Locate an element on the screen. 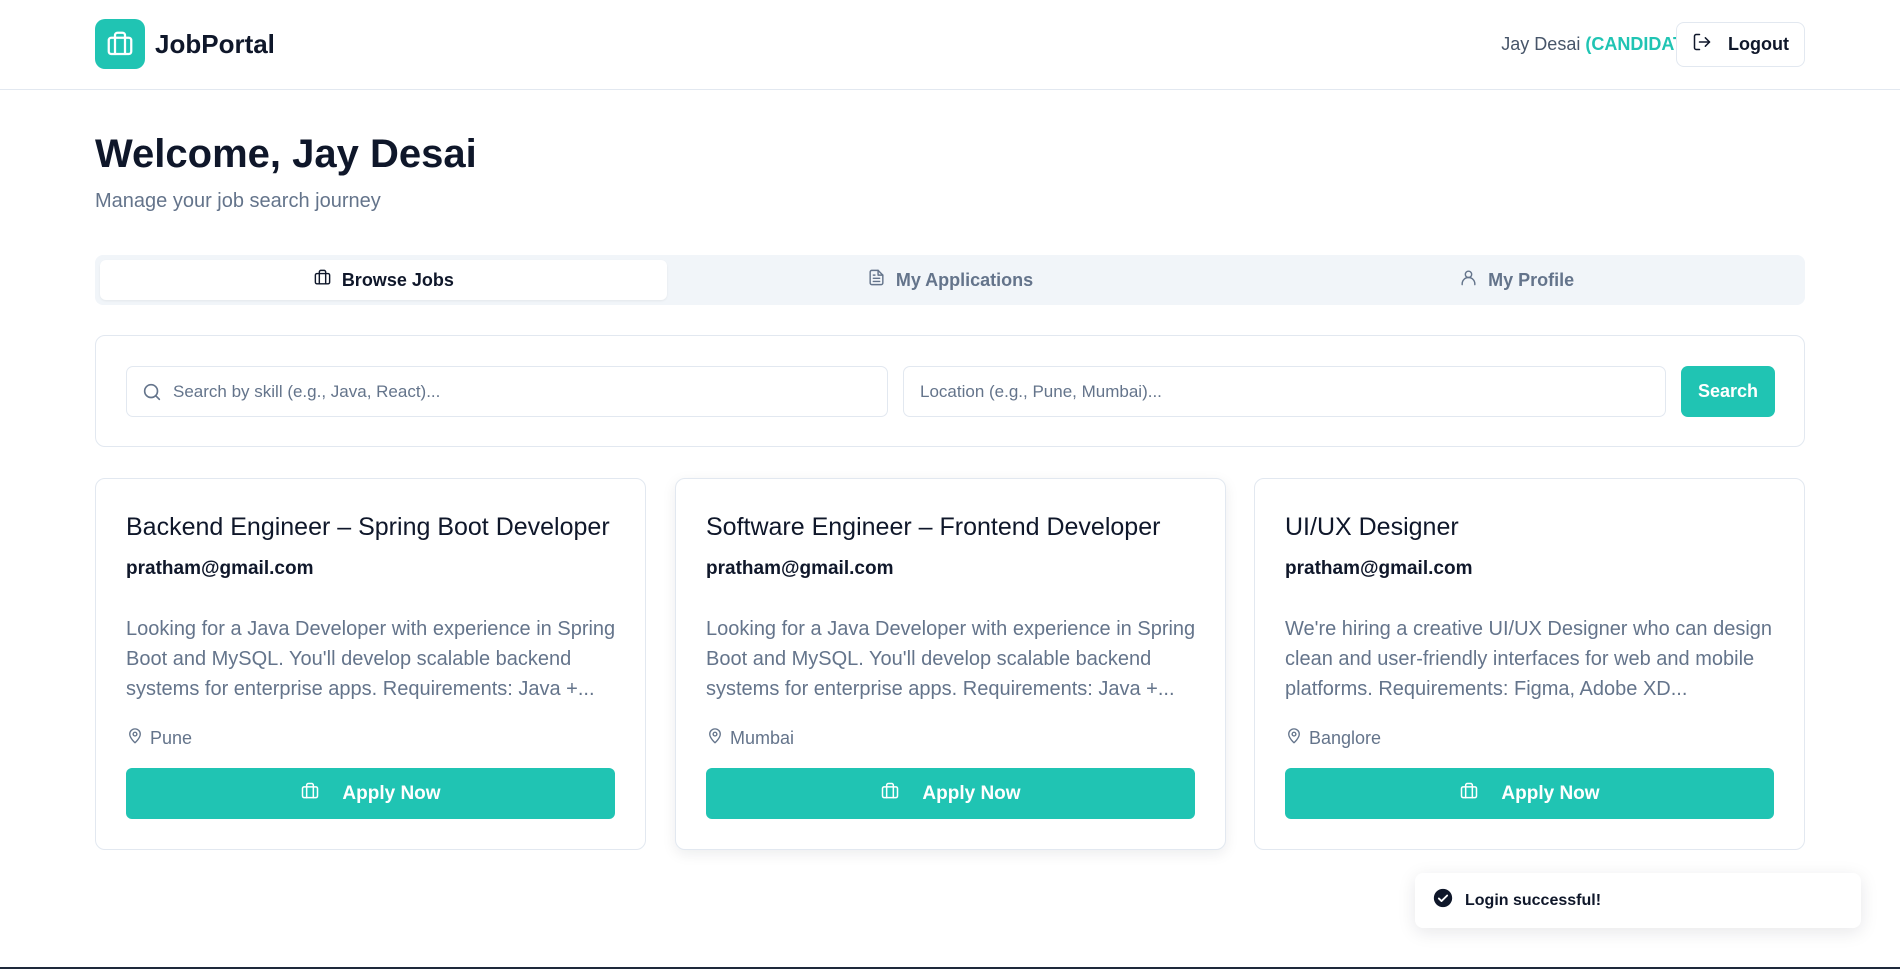 The height and width of the screenshot is (969, 1900). user-name: Jay Desai is located at coordinates (1541, 44).